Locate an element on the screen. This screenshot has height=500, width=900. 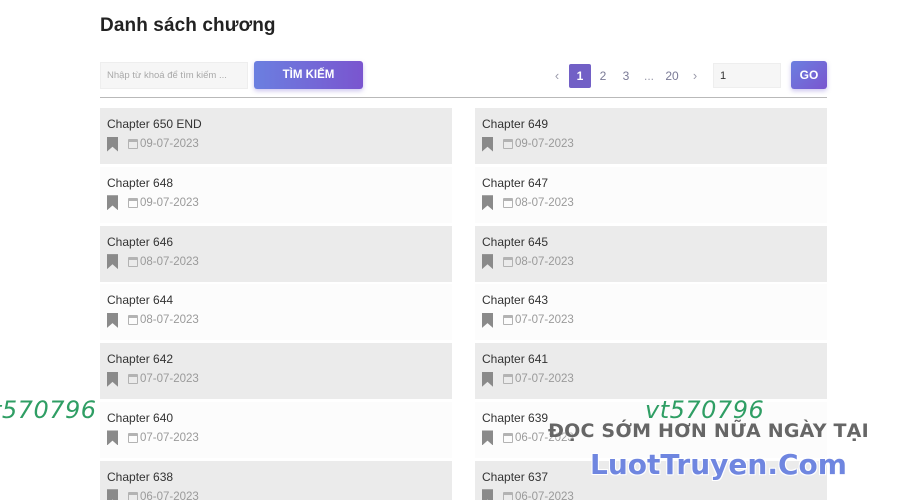
go-button: GO is located at coordinates (809, 75).